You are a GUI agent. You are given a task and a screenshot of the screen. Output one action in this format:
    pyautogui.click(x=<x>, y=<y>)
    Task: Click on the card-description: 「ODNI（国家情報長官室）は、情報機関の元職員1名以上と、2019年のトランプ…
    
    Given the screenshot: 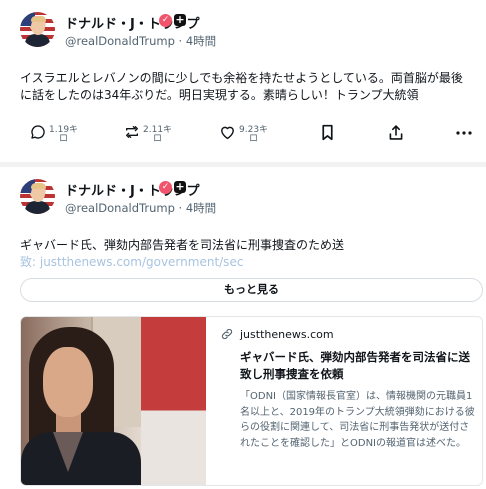 What is the action you would take?
    pyautogui.click(x=357, y=420)
    